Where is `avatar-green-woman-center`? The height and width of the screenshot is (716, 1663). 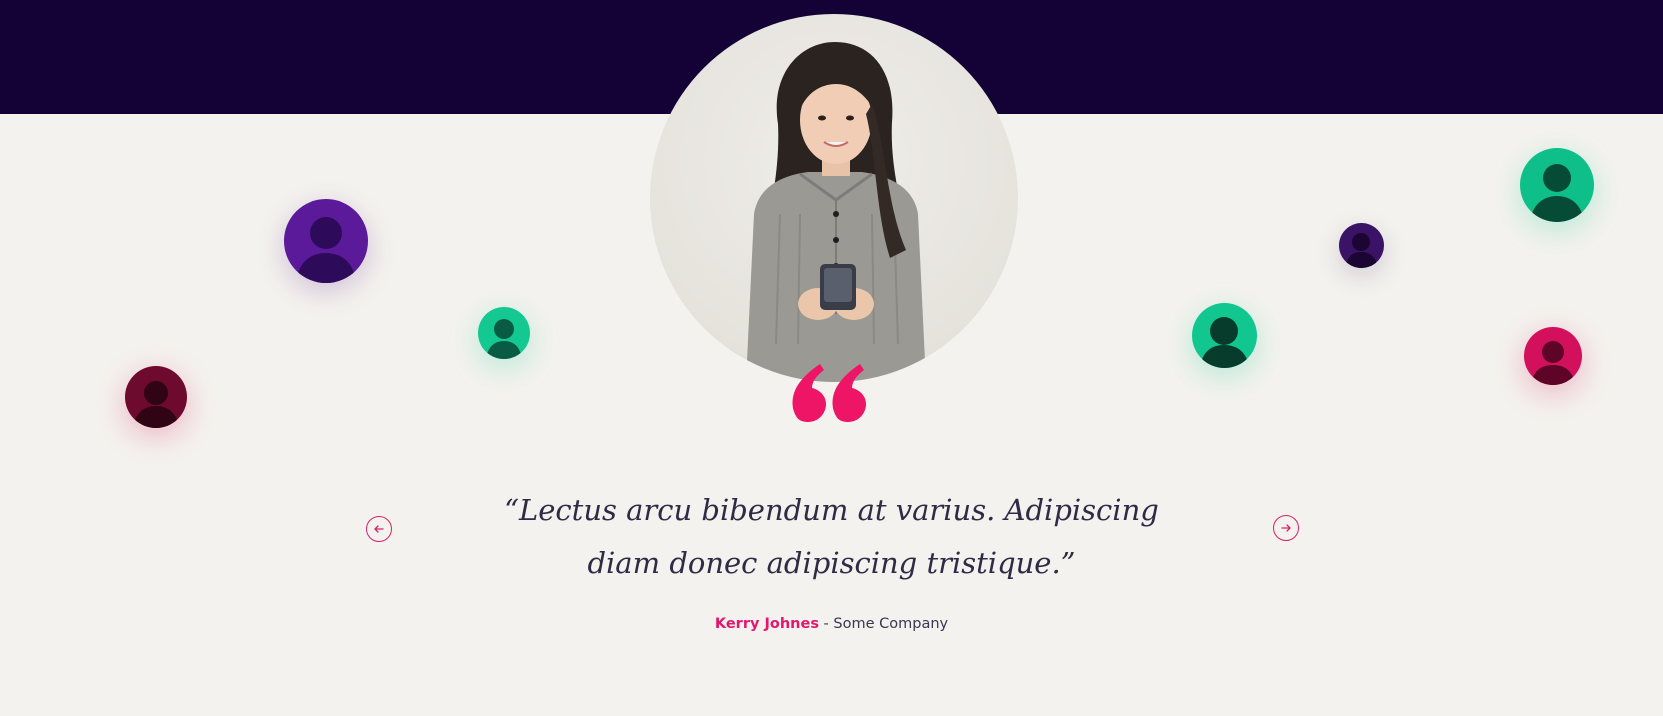 avatar-green-woman-center is located at coordinates (1224, 335).